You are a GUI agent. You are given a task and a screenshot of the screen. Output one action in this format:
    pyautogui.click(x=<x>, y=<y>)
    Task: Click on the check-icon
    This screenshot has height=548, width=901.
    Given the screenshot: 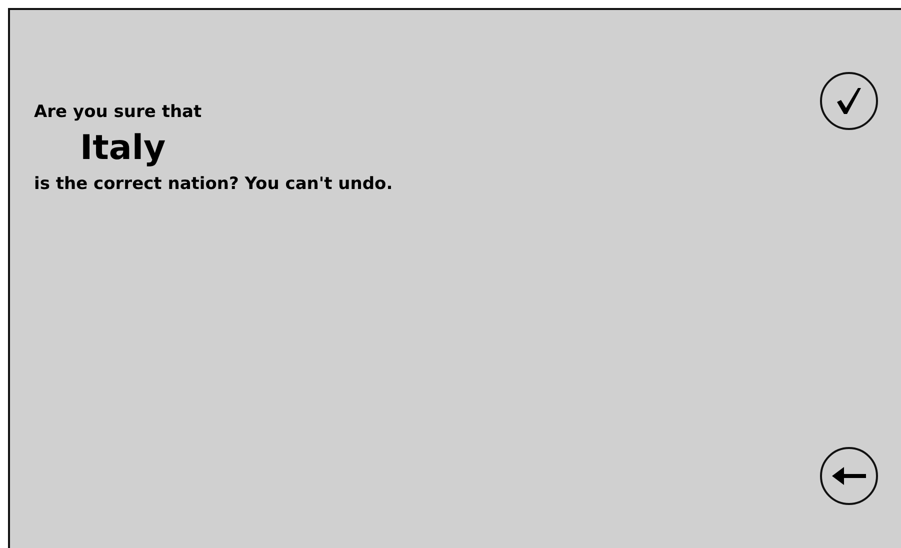 What is the action you would take?
    pyautogui.click(x=849, y=101)
    